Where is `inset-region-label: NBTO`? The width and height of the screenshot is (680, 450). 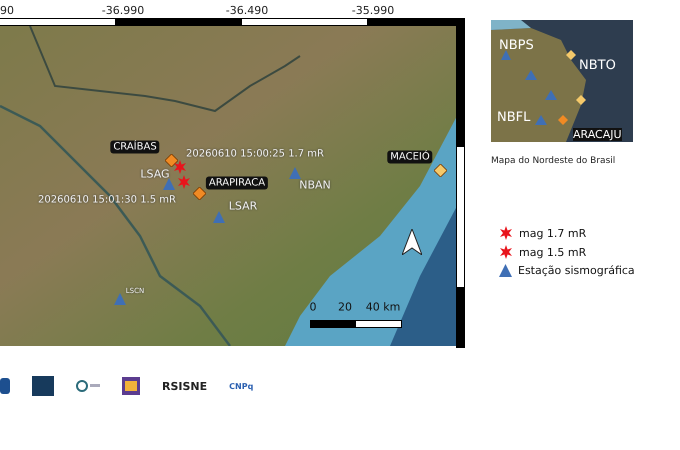
inset-region-label: NBTO is located at coordinates (597, 65).